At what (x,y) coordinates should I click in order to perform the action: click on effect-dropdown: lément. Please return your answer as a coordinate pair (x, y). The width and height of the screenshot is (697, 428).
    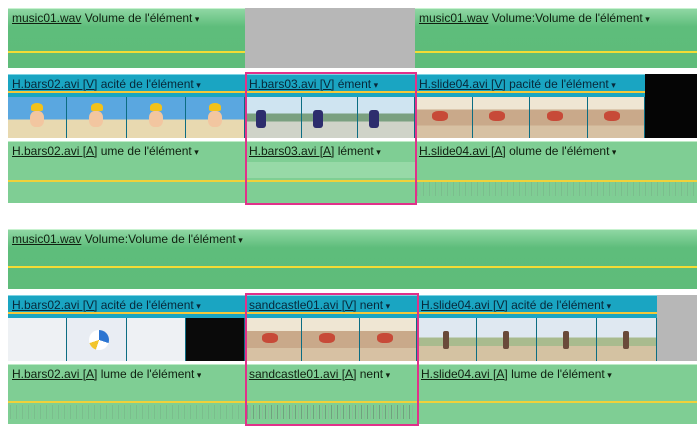
    Looking at the image, I should click on (359, 151).